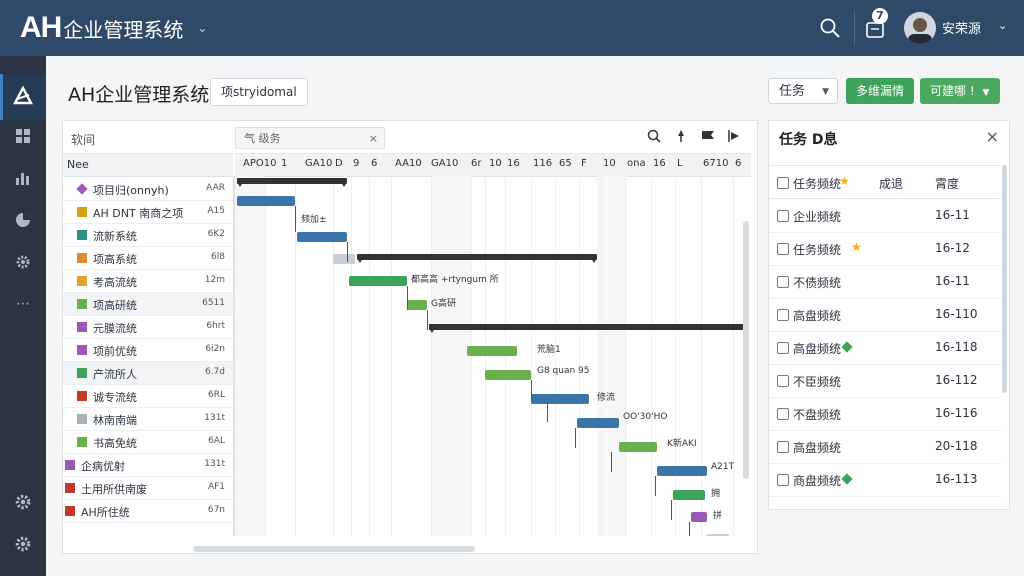 The height and width of the screenshot is (576, 1024). What do you see at coordinates (681, 136) in the screenshot?
I see `pin-icon` at bounding box center [681, 136].